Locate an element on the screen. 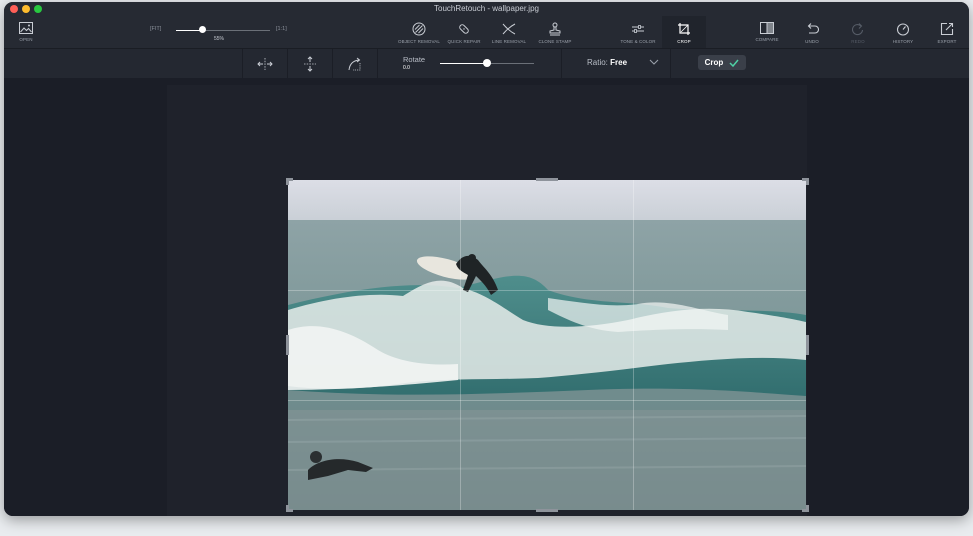  apply-crop-button: Crop is located at coordinates (722, 62).